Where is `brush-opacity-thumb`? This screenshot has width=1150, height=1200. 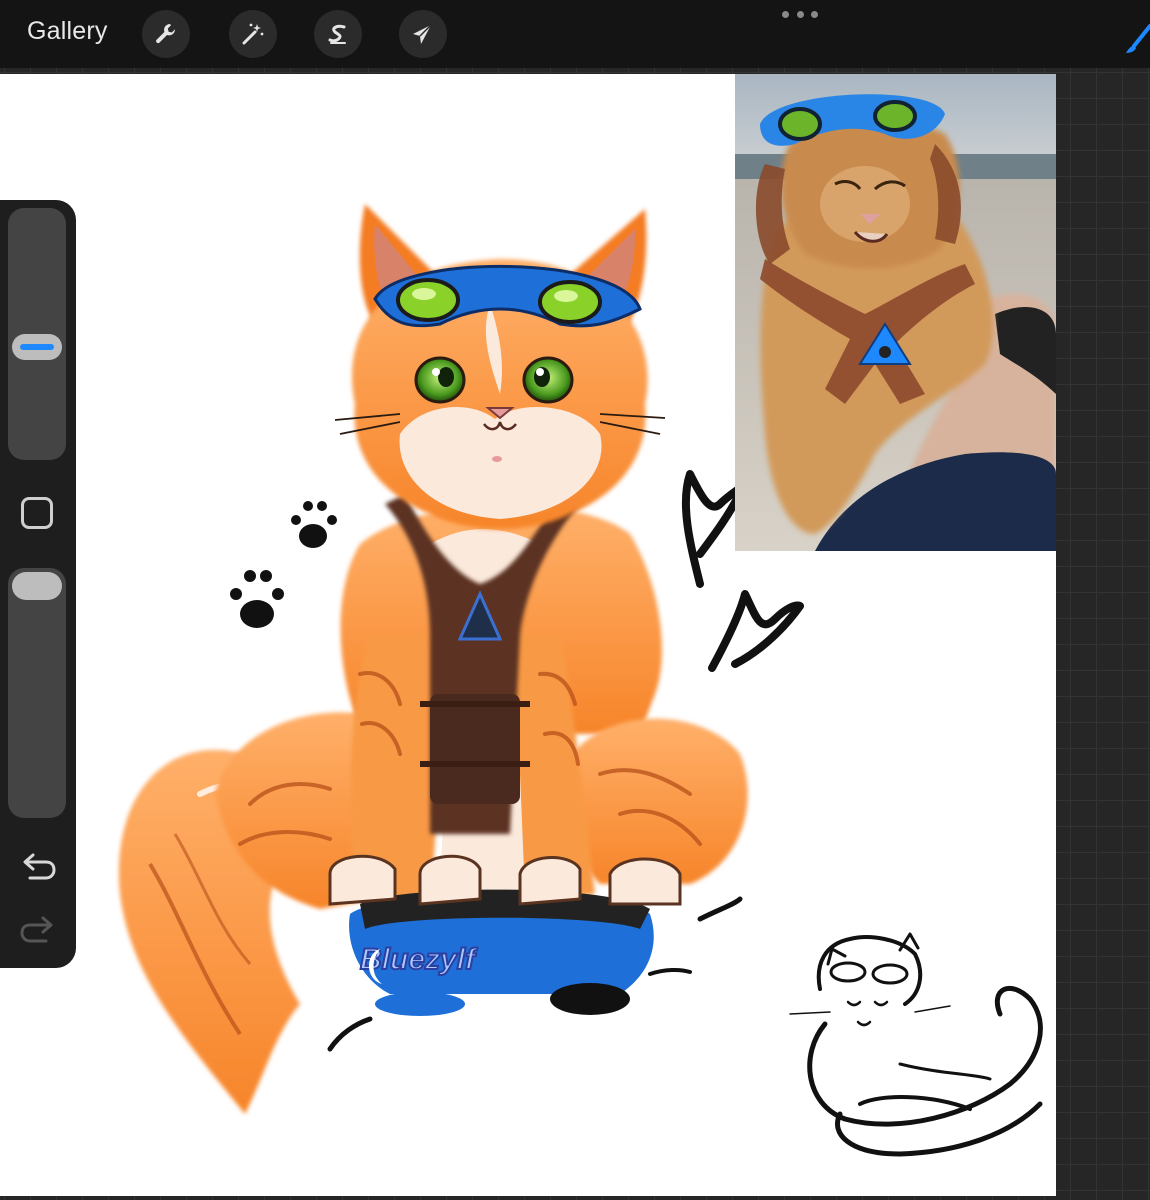
brush-opacity-thumb is located at coordinates (37, 586).